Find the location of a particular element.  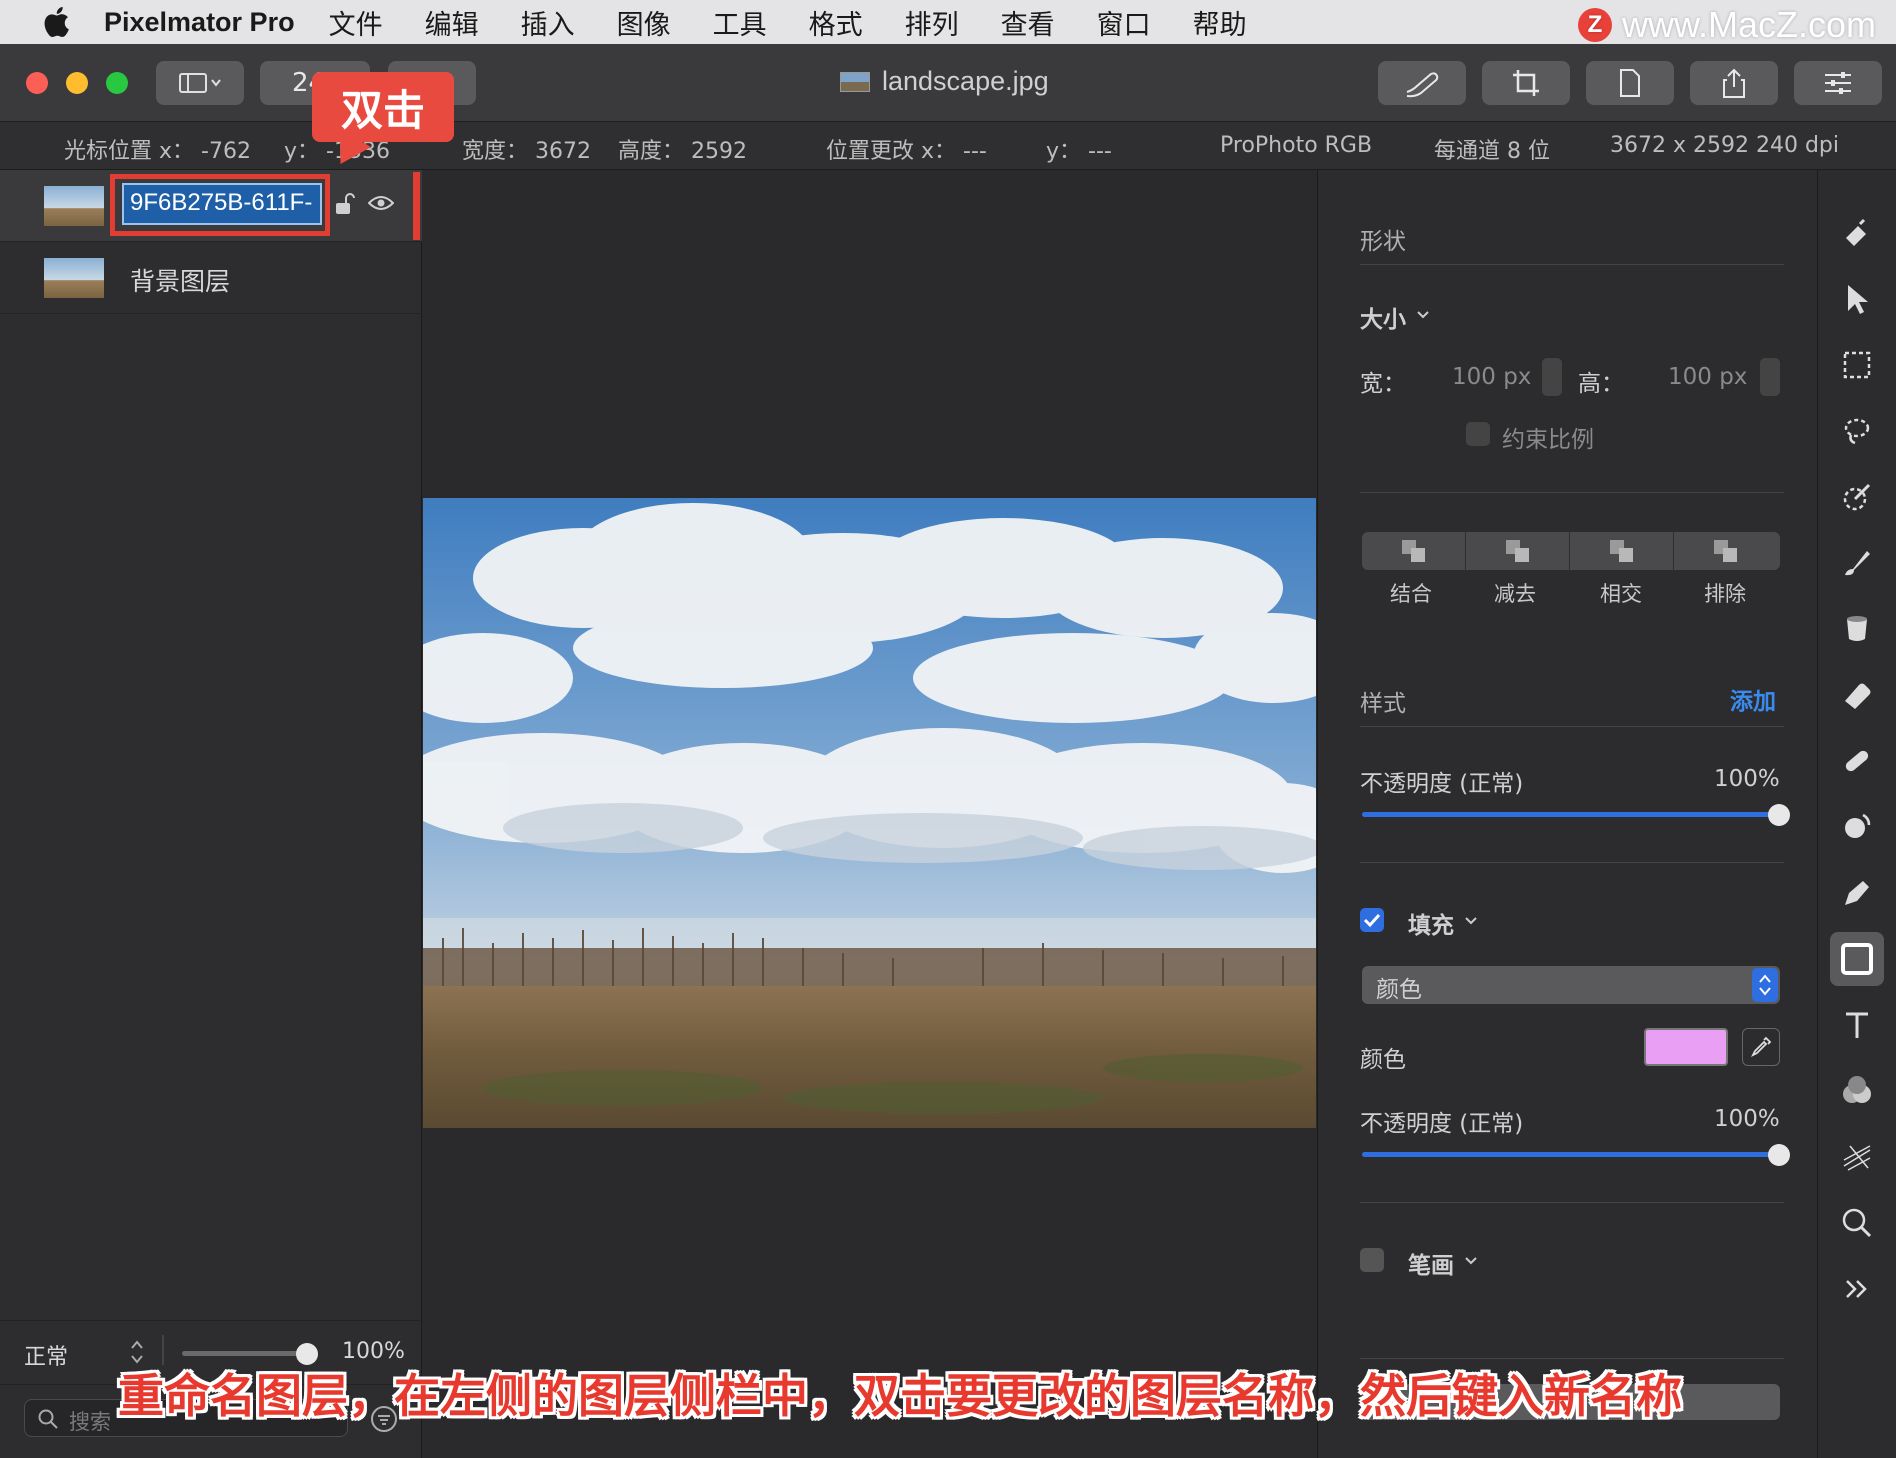

unlock-icon is located at coordinates (345, 204).